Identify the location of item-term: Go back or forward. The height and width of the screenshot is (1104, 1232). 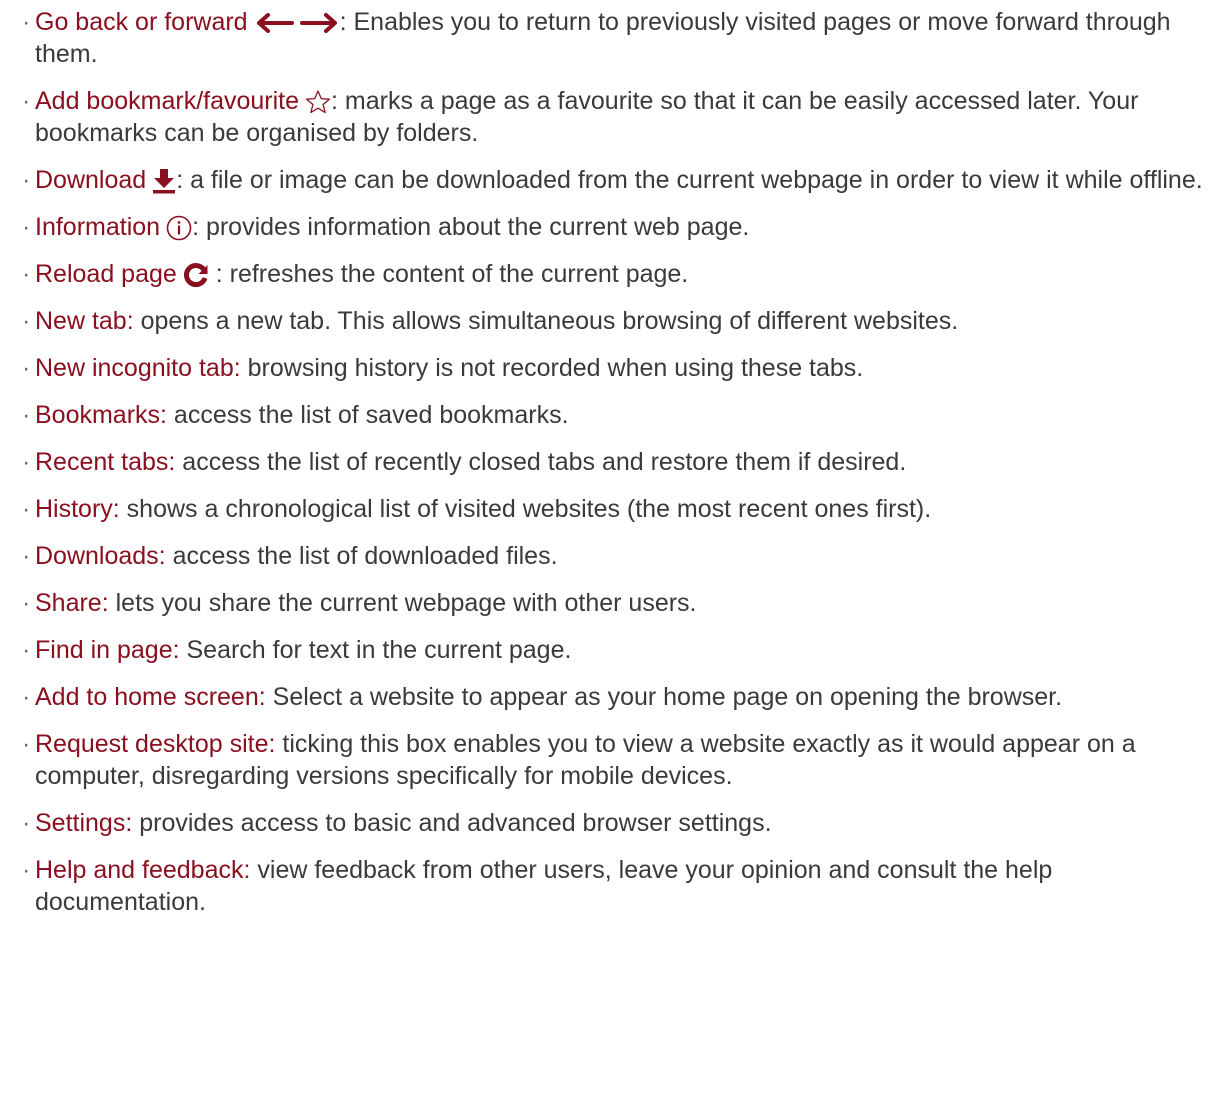
(141, 22).